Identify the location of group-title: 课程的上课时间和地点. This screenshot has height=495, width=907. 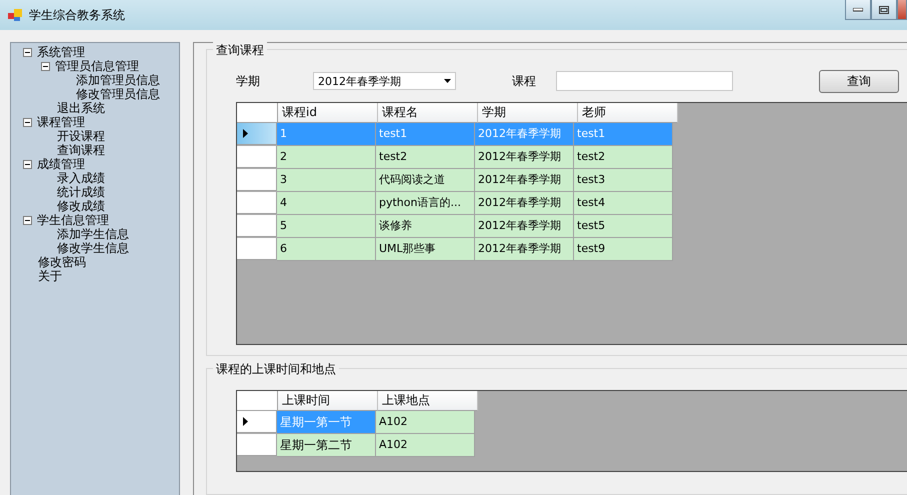
(276, 369).